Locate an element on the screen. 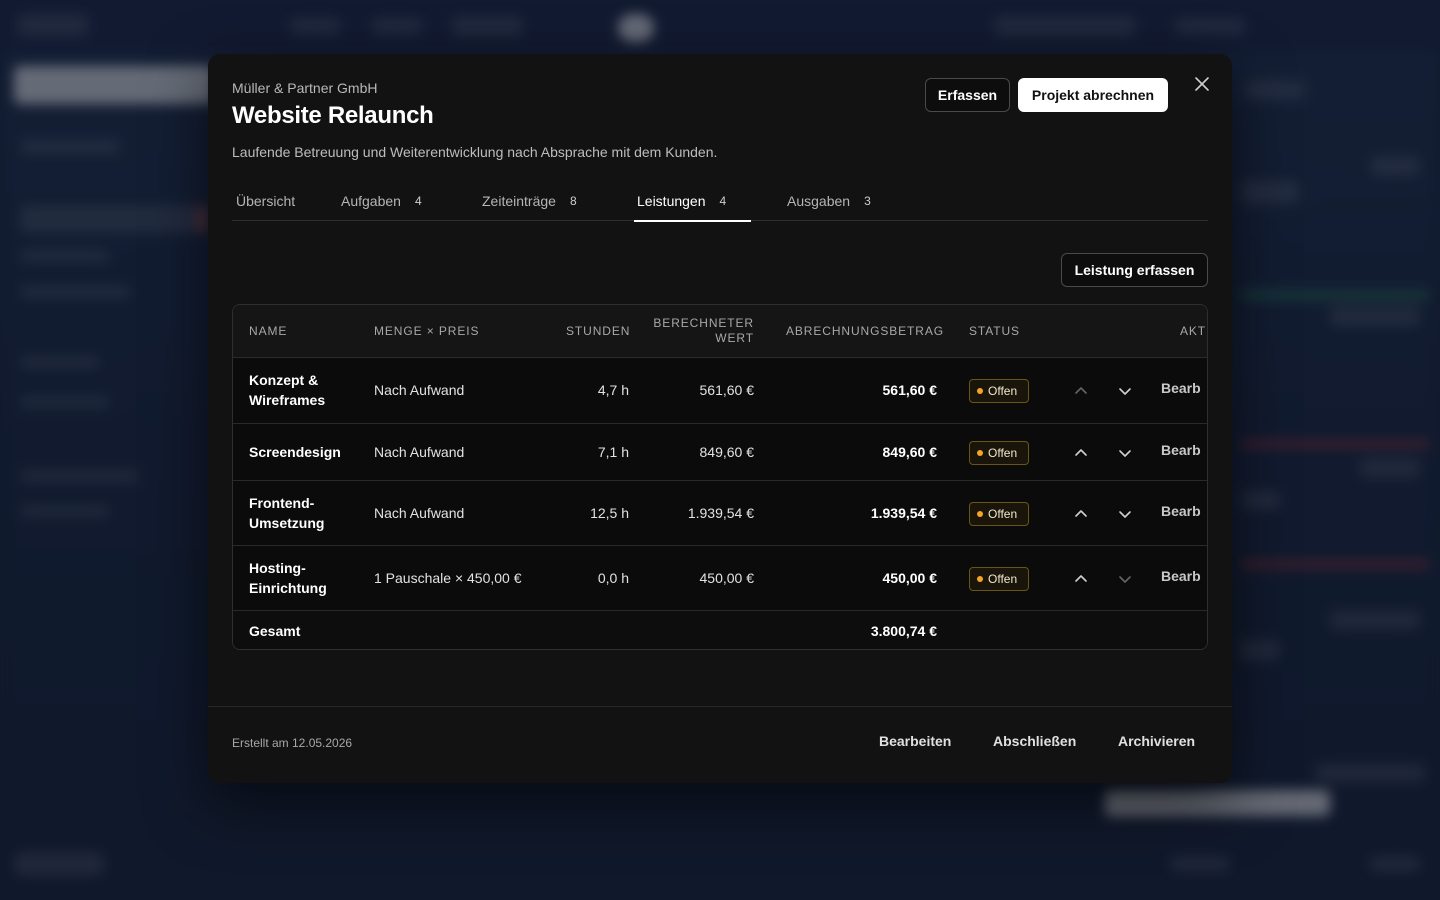 This screenshot has width=1440, height=900. archive-button: Archivieren is located at coordinates (1156, 741).